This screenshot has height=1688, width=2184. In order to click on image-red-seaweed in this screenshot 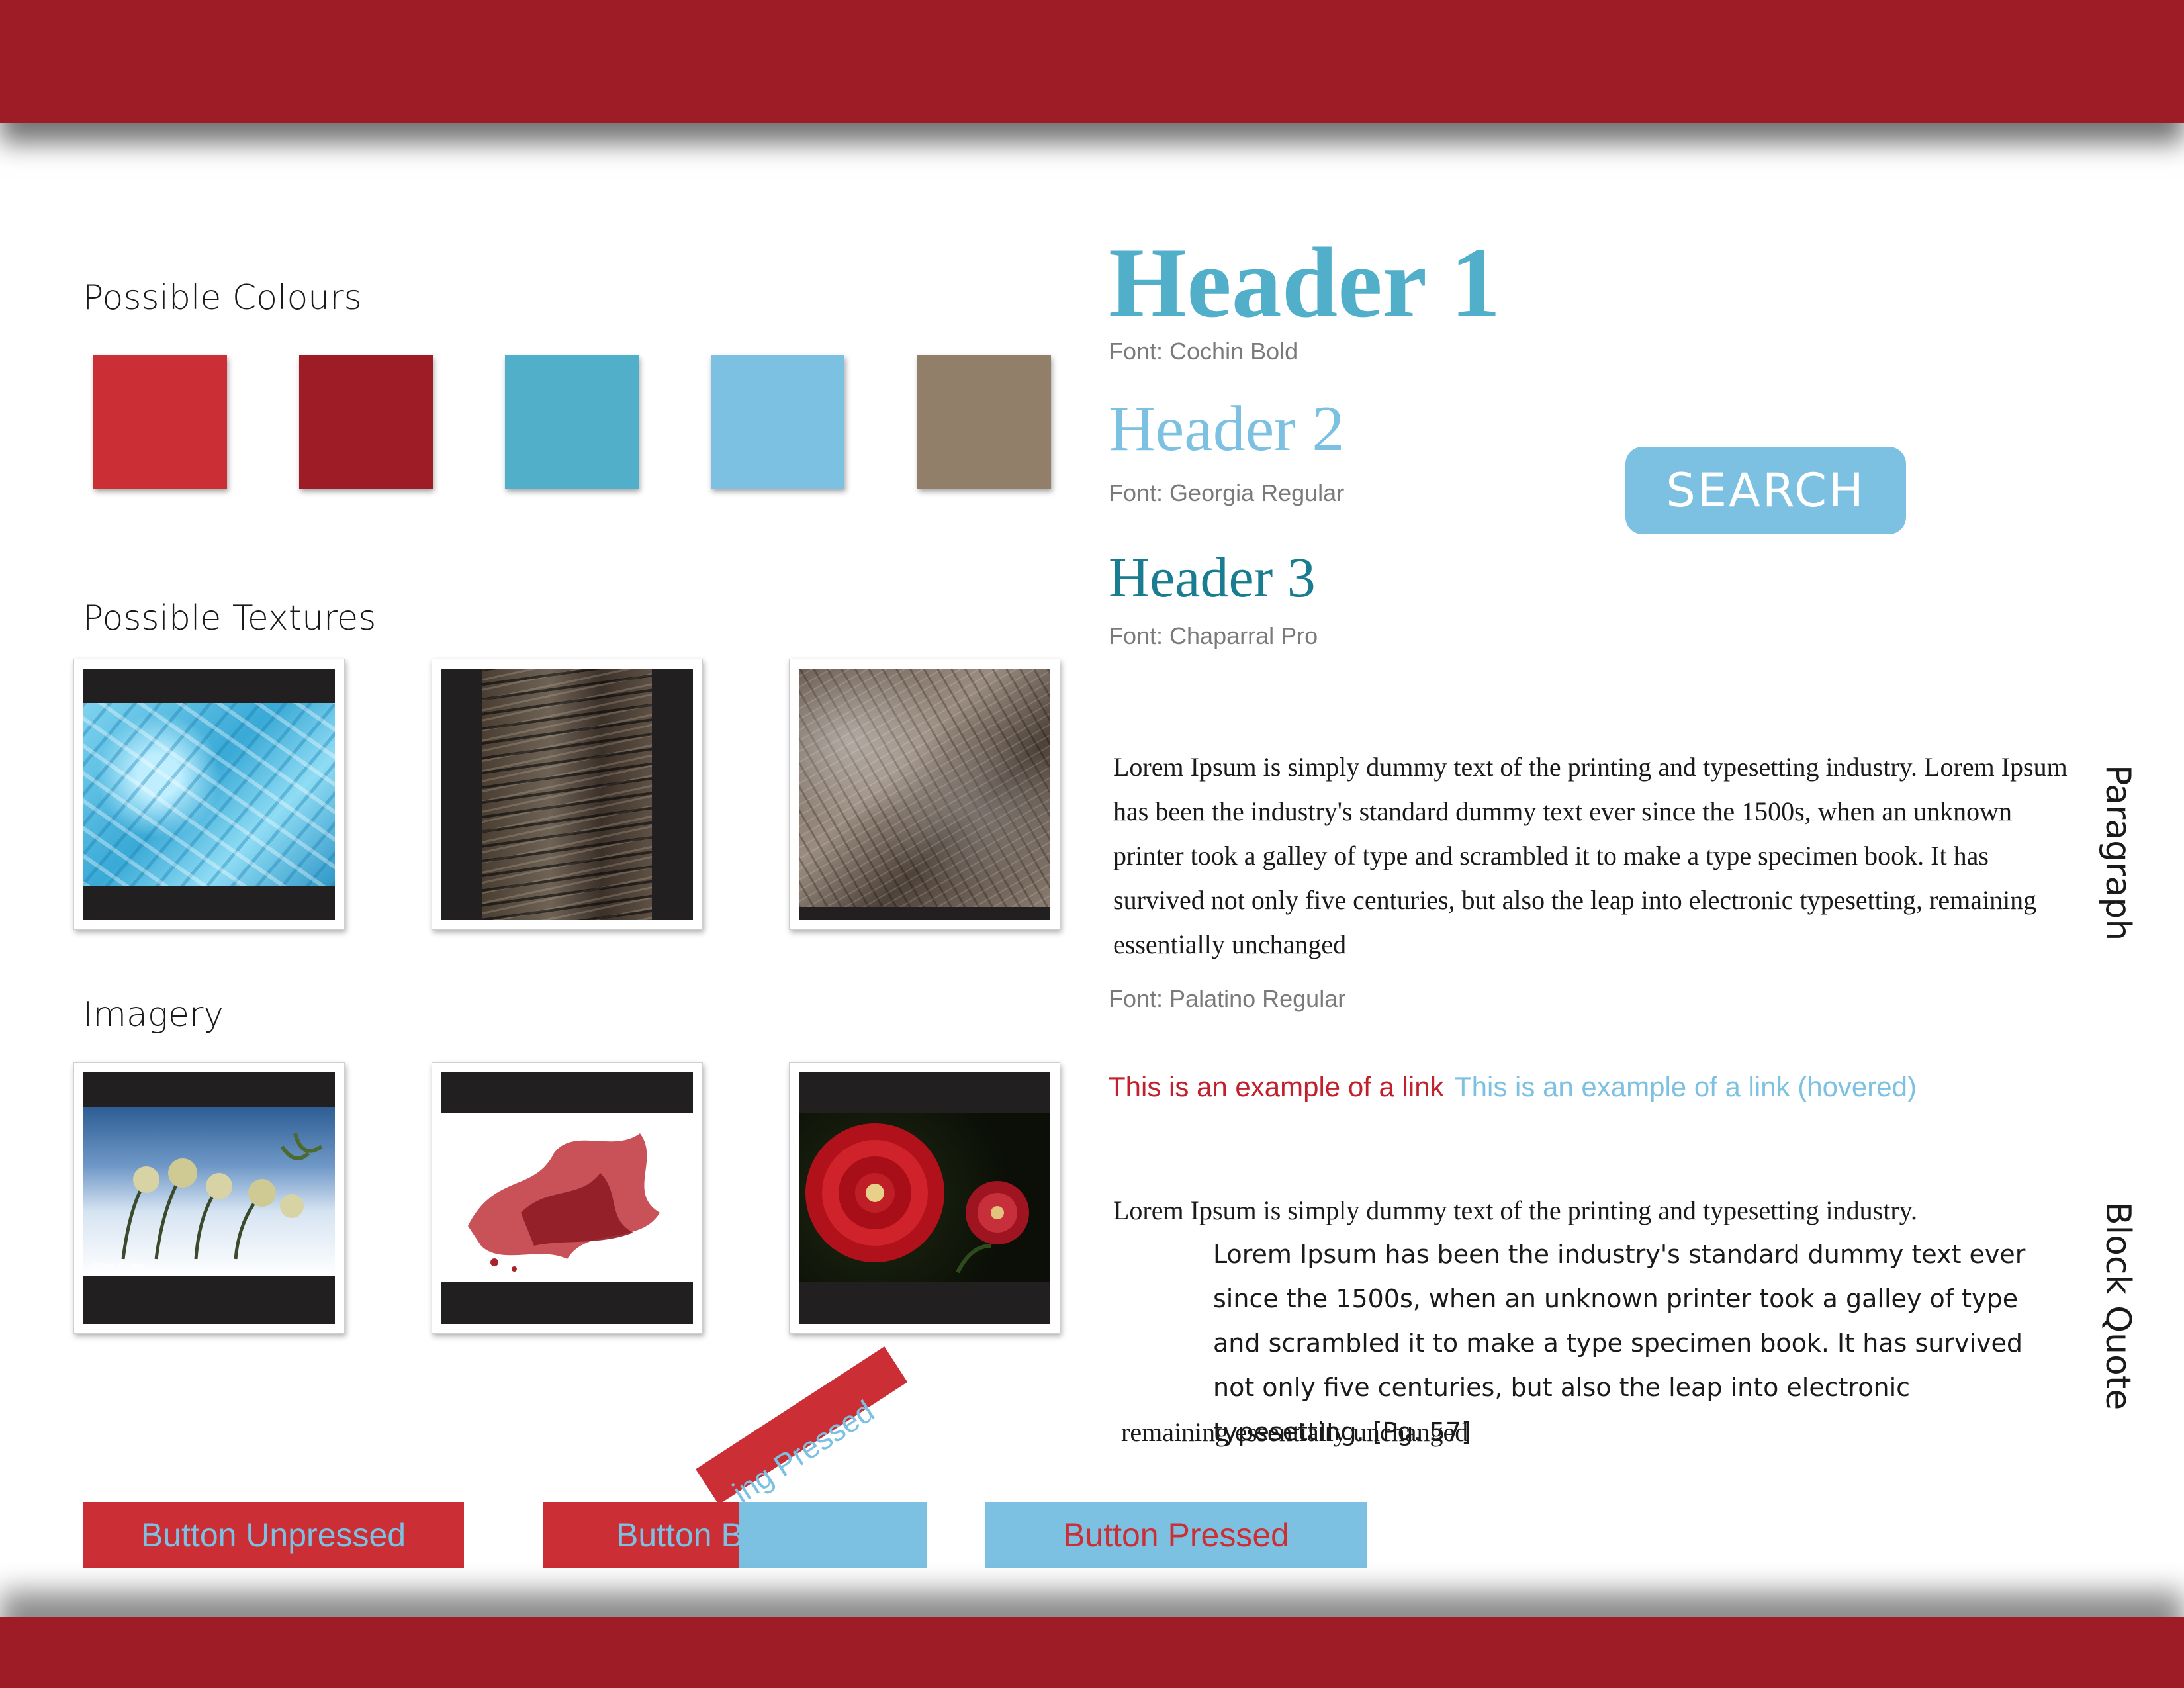, I will do `click(567, 1198)`.